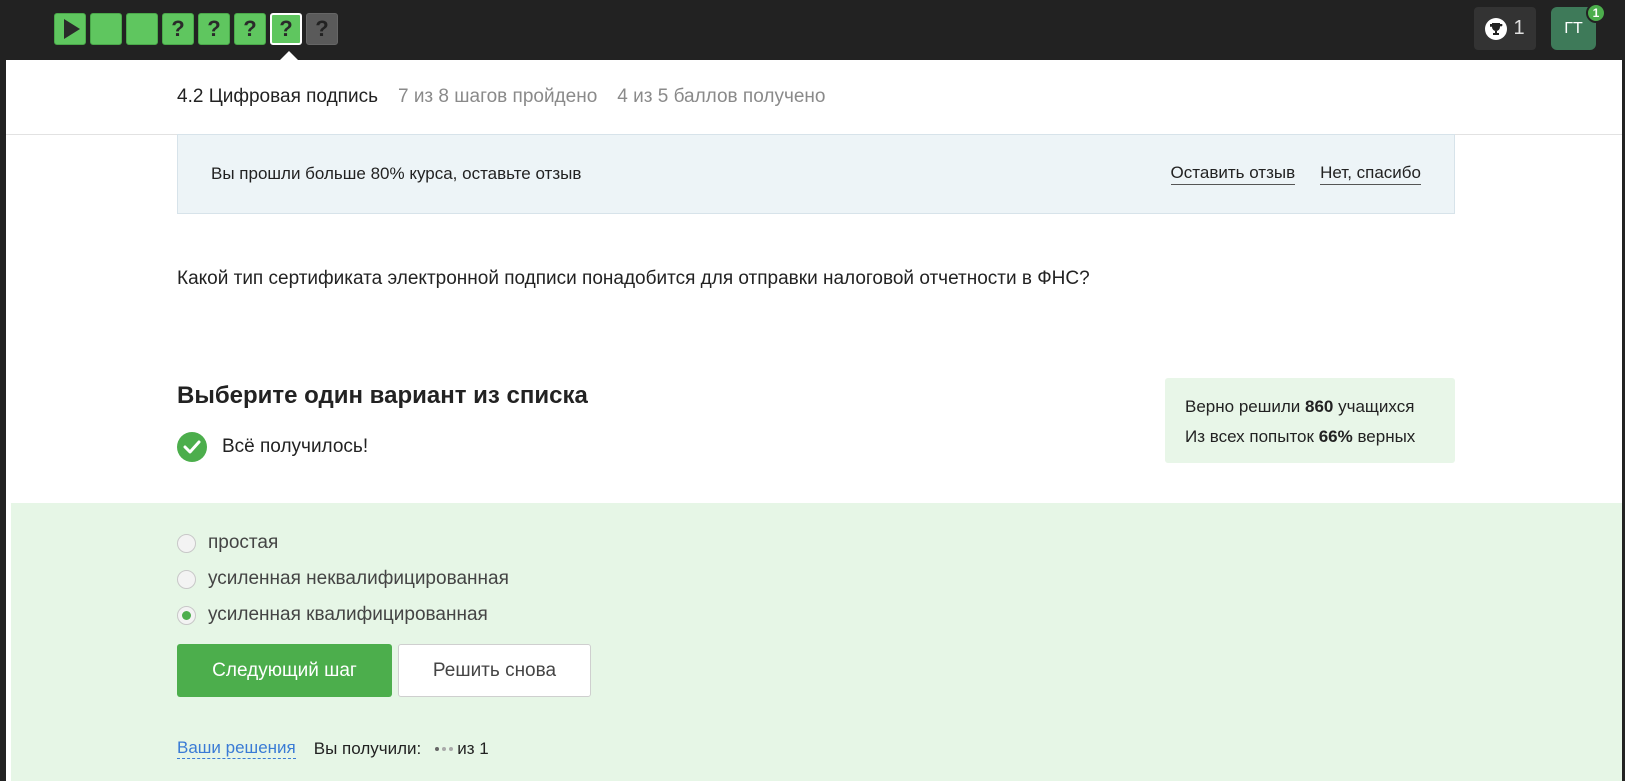 This screenshot has height=781, width=1625. I want to click on lesson-progress: 7 из 8 шагов пройдено, so click(497, 96).